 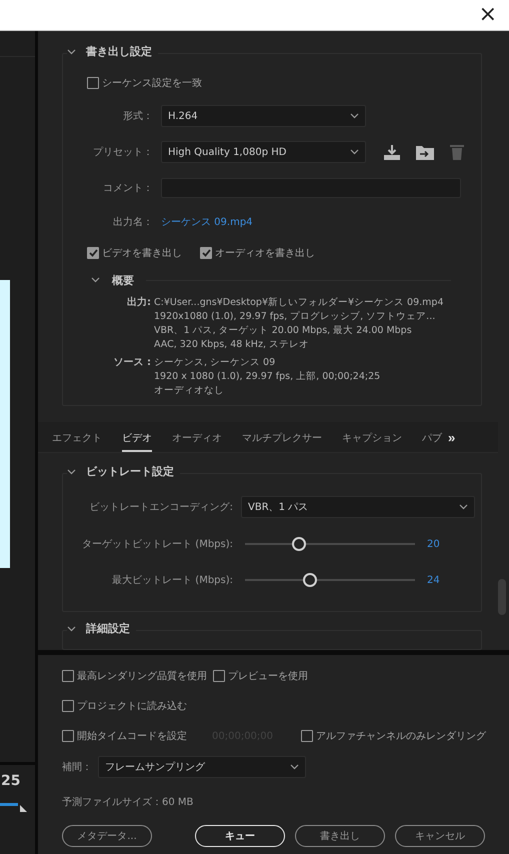 What do you see at coordinates (132, 222) in the screenshot?
I see `field-label: 出力名：` at bounding box center [132, 222].